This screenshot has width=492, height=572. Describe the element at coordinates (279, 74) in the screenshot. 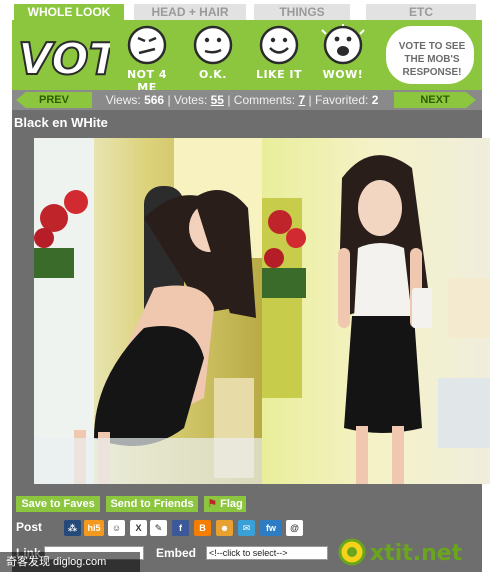

I see `vote-like-it-label: LIKE IT` at that location.